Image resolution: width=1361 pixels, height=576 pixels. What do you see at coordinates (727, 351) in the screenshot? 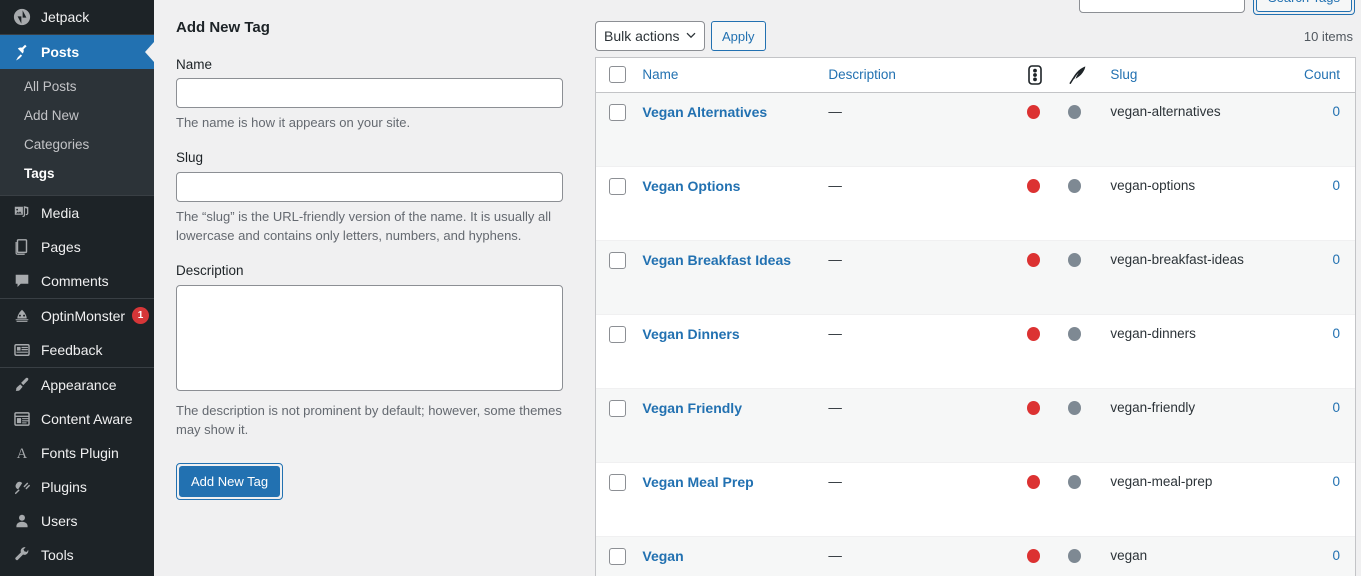
I see `row-name-cell: Vegan Dinners` at bounding box center [727, 351].